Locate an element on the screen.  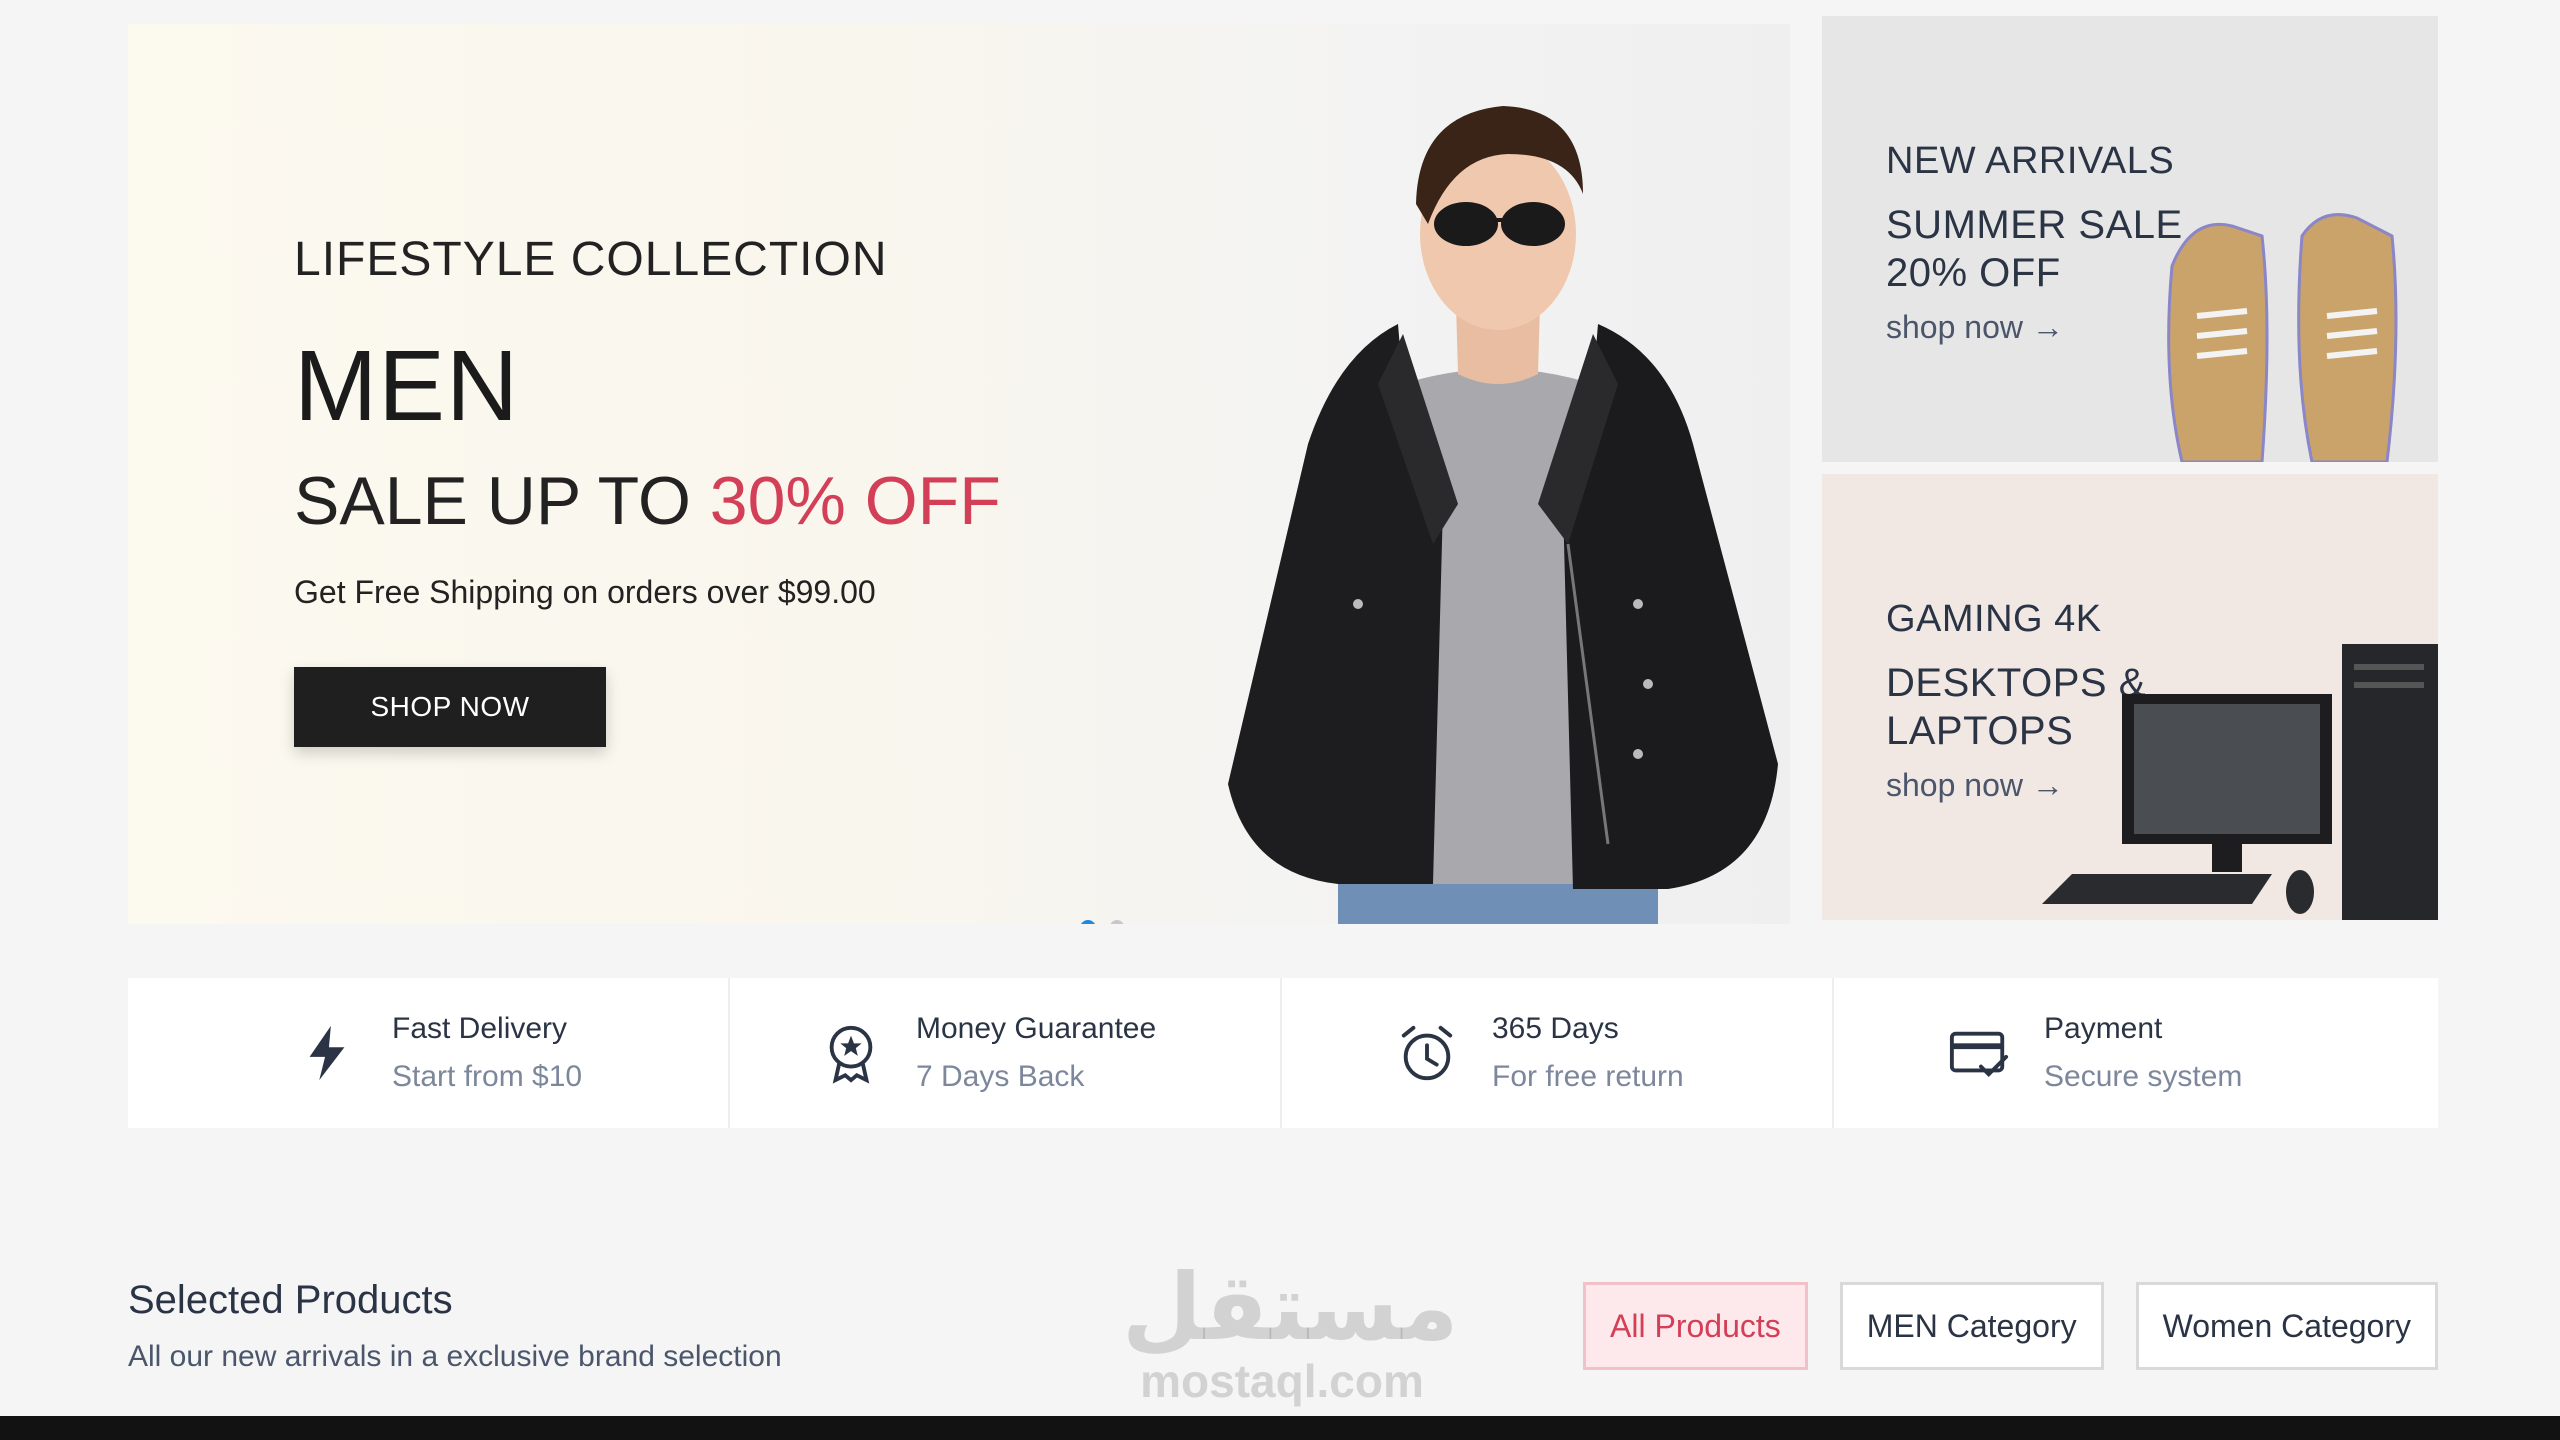
selected-products-title: Selected Products is located at coordinates (290, 1300).